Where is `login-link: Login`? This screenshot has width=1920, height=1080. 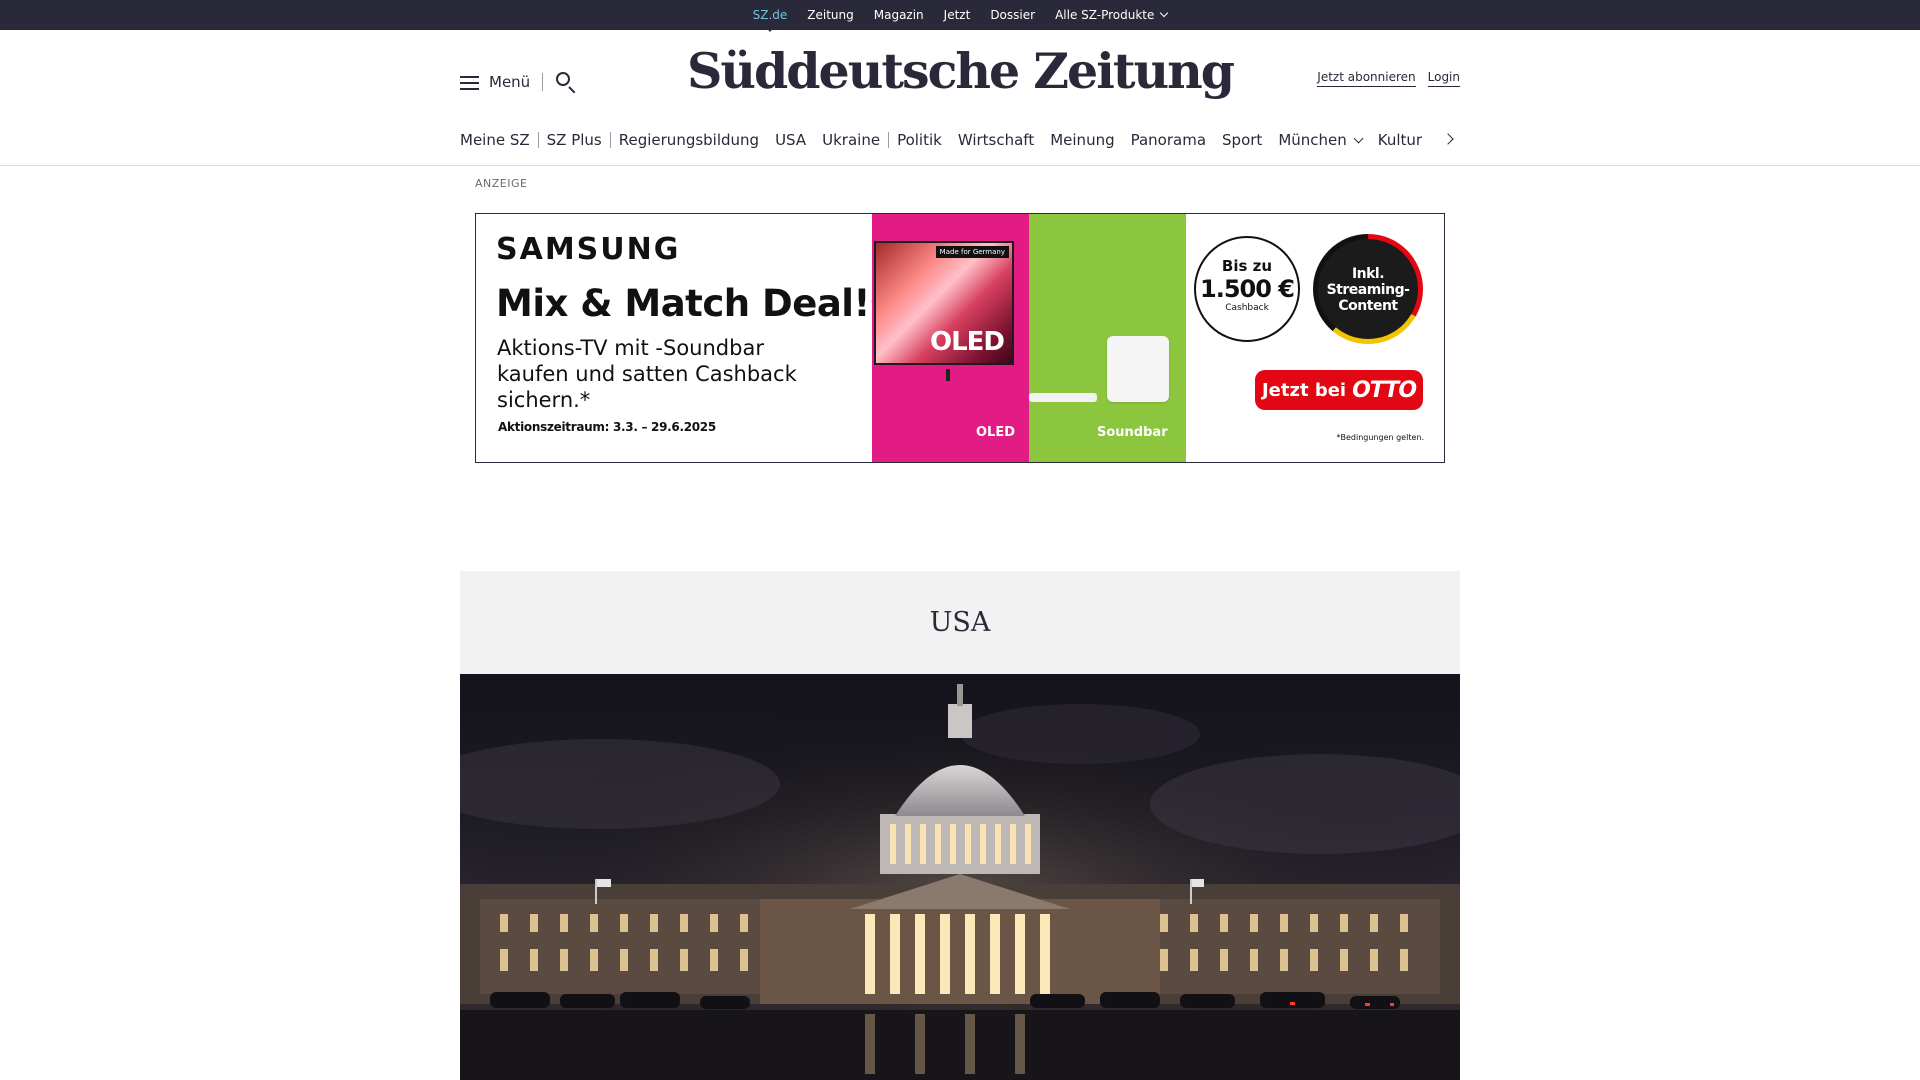 login-link: Login is located at coordinates (1443, 78).